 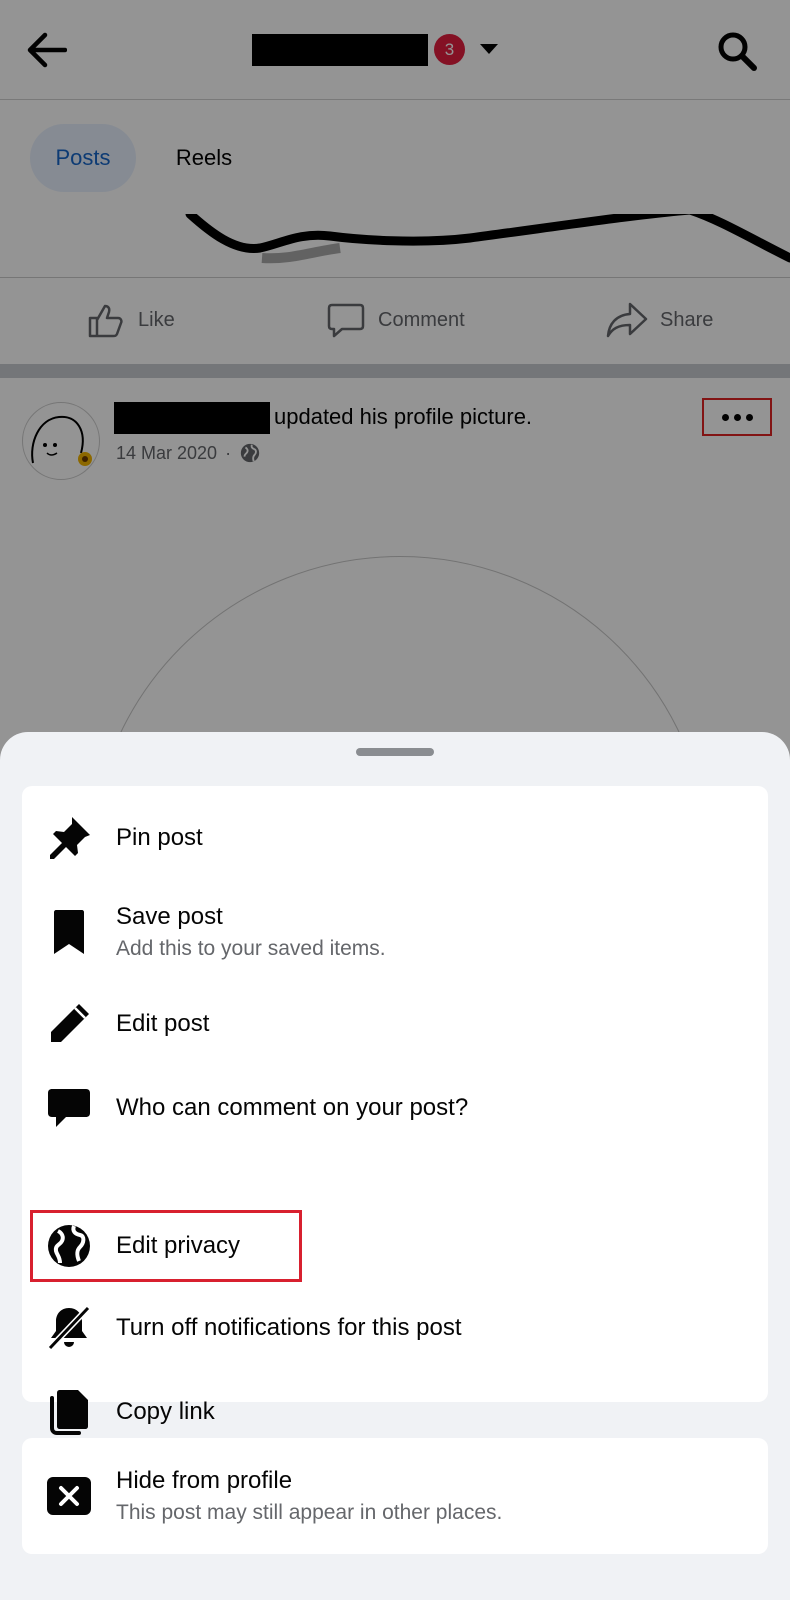 I want to click on menu-item-label: Pin post, so click(x=159, y=837).